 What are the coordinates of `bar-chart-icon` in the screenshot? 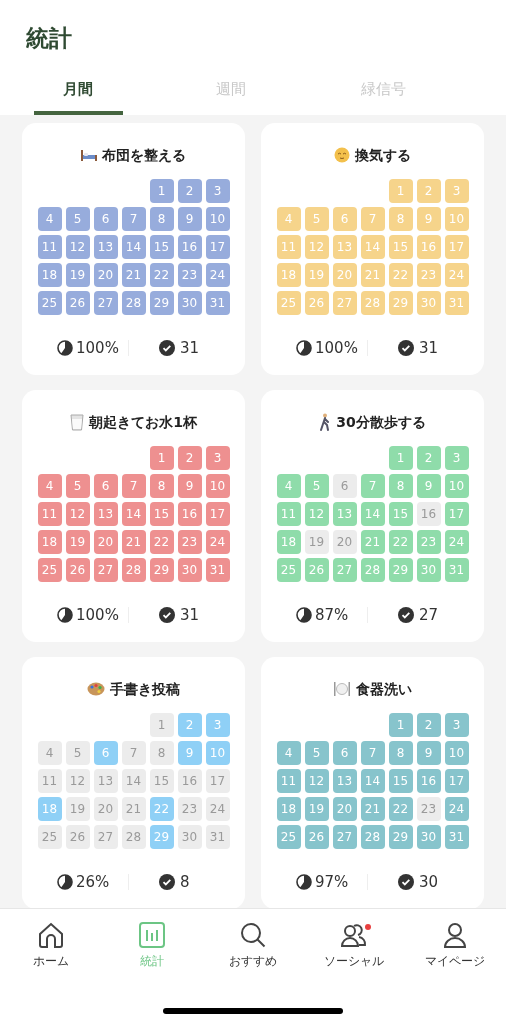 It's located at (151, 935).